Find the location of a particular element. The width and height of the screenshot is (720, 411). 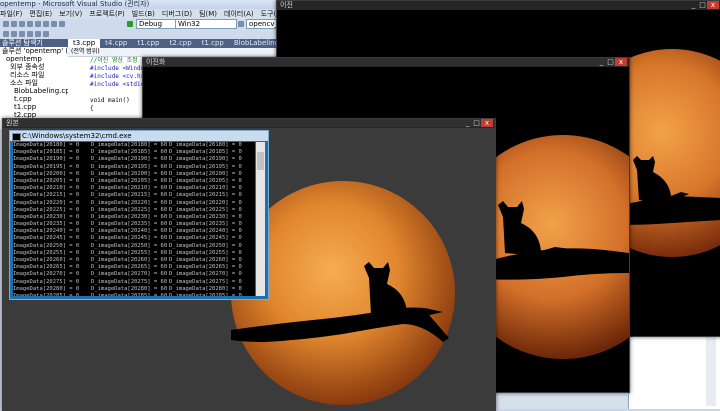

cmd-value: D_imageData[20190] = 60 is located at coordinates (129, 159).